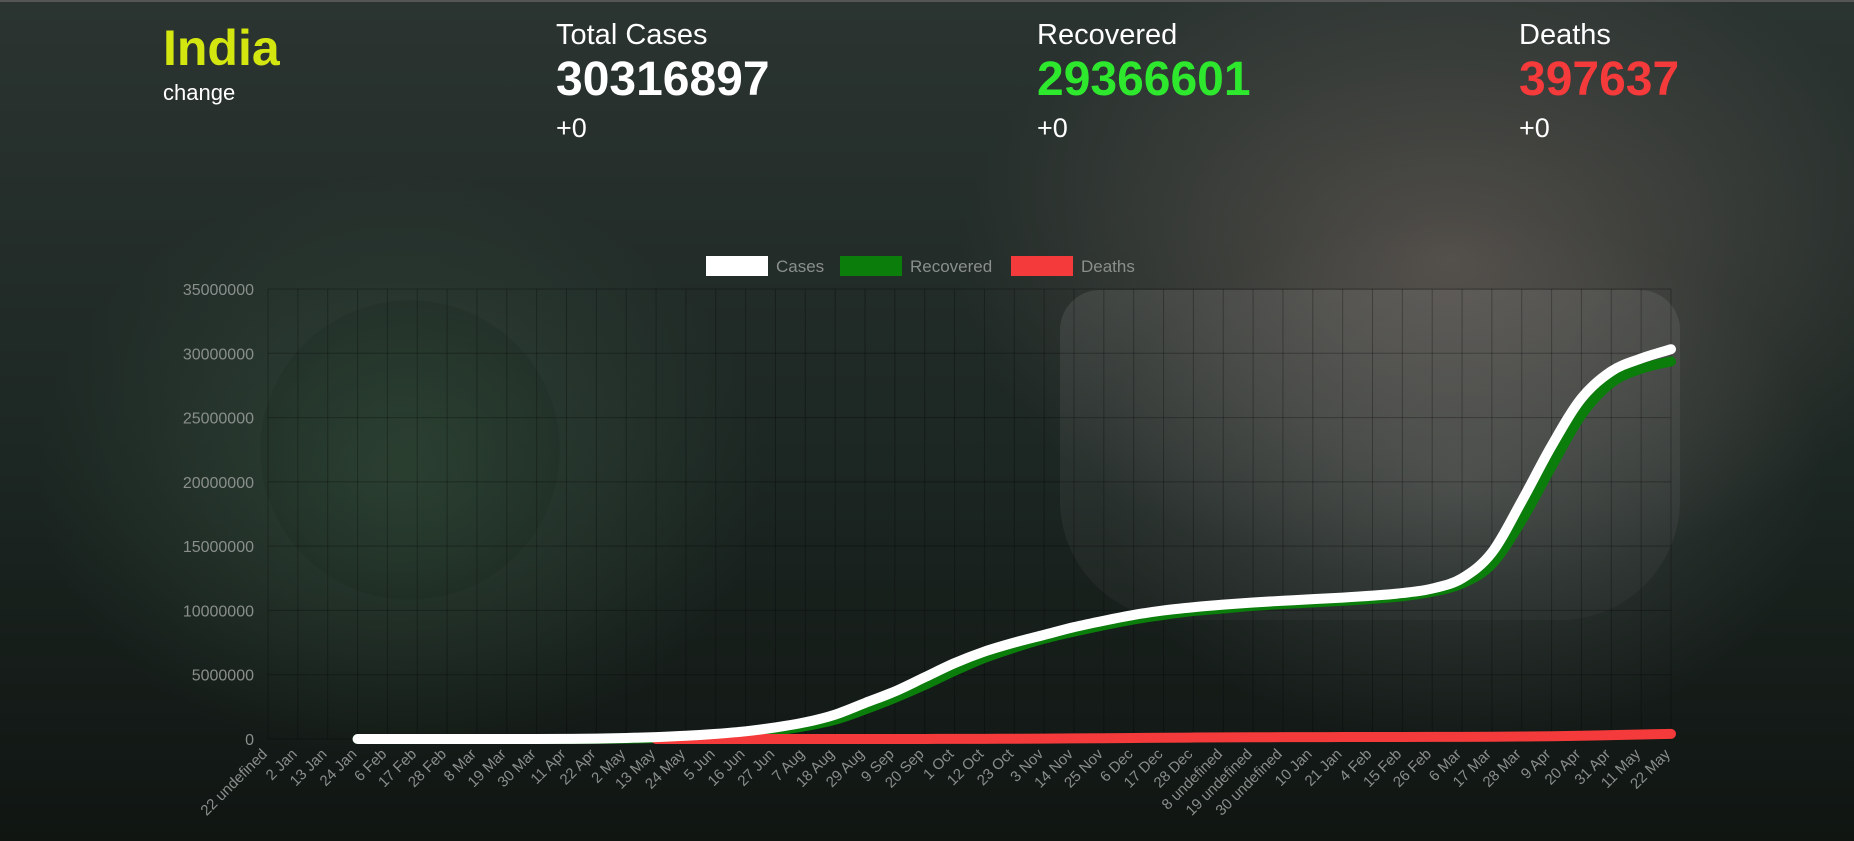 The width and height of the screenshot is (1854, 841). What do you see at coordinates (871, 266) in the screenshot?
I see `legend-swatch-recovered` at bounding box center [871, 266].